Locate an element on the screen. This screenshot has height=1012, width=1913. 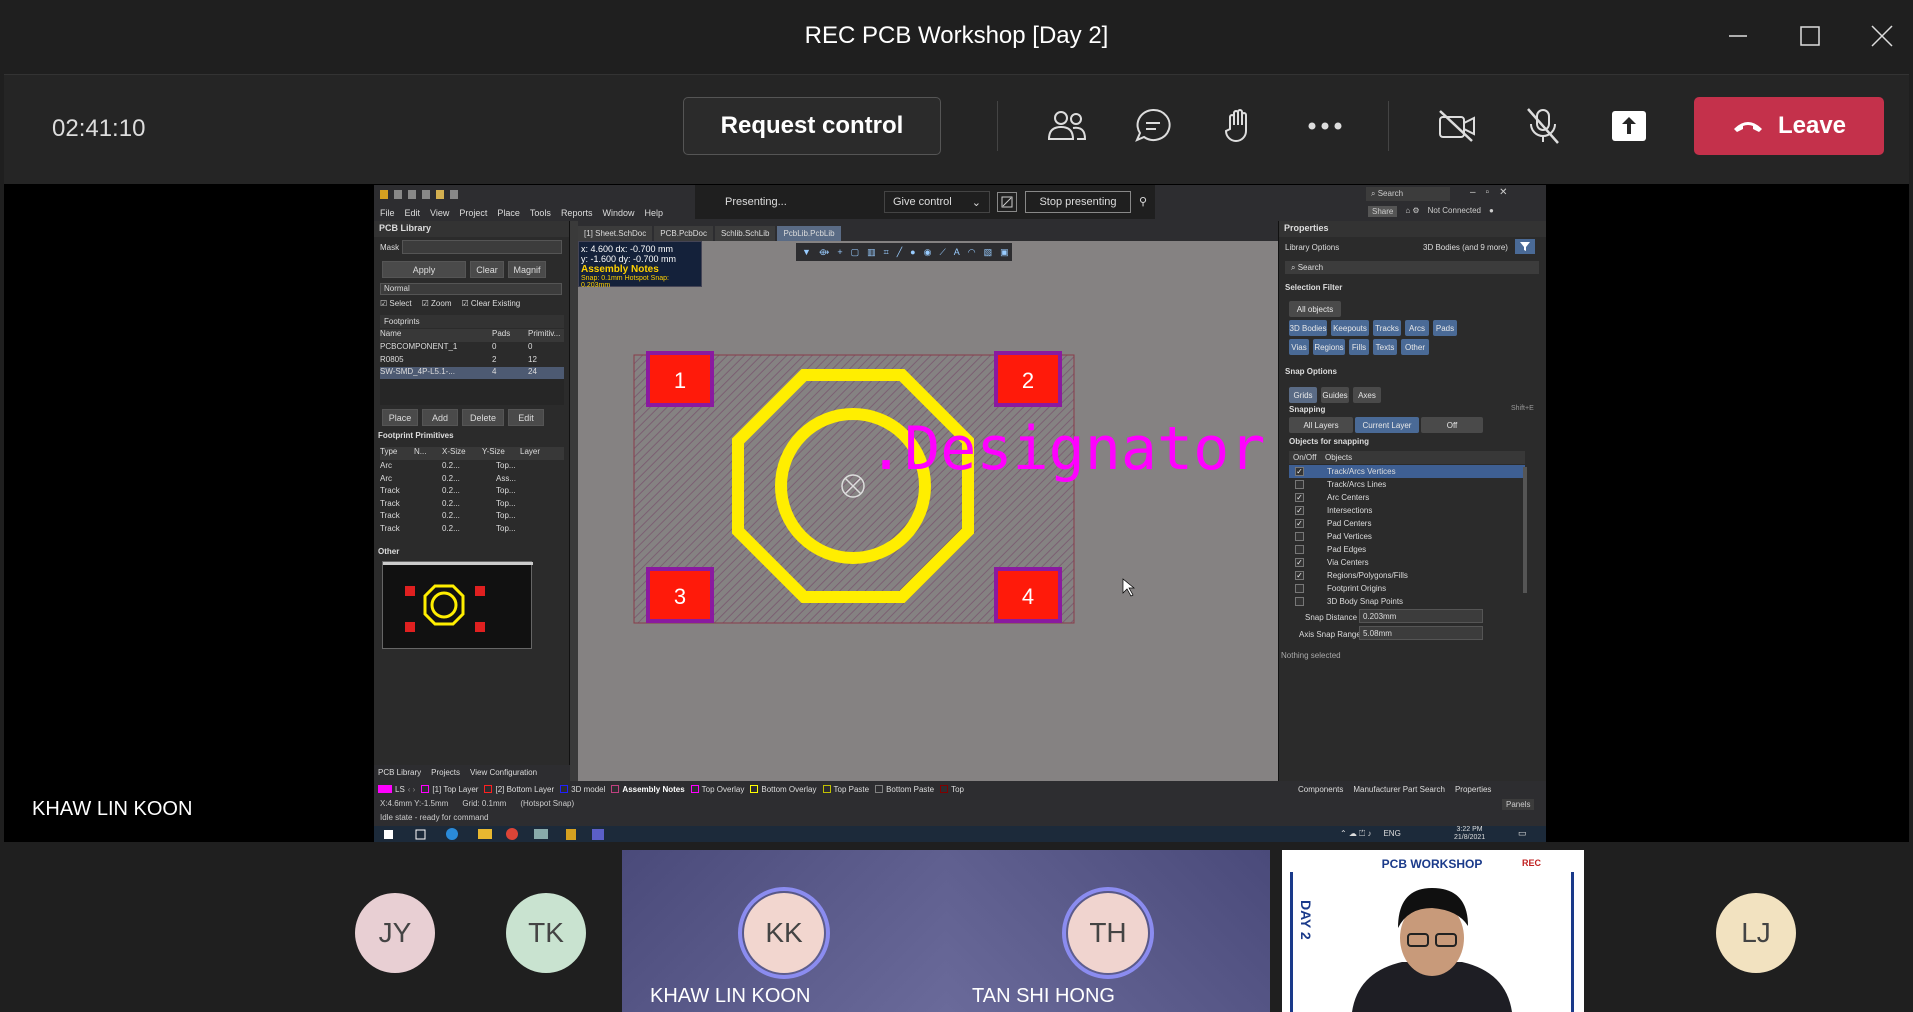
apply-button: Apply is located at coordinates (424, 269).